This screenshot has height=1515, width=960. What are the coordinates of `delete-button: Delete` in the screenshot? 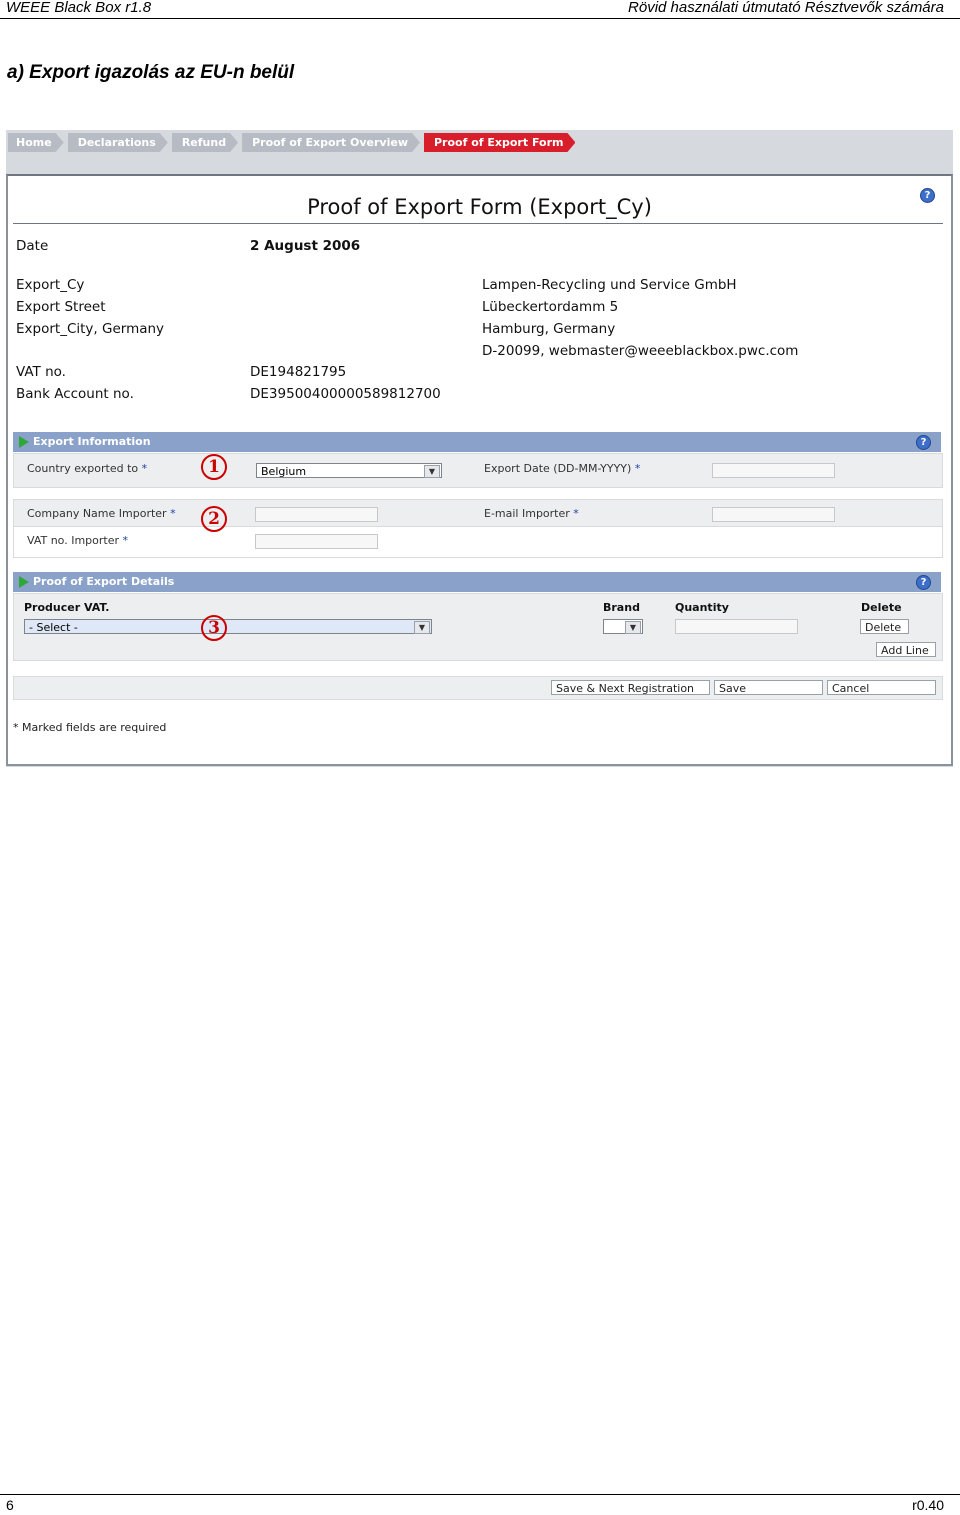 It's located at (884, 626).